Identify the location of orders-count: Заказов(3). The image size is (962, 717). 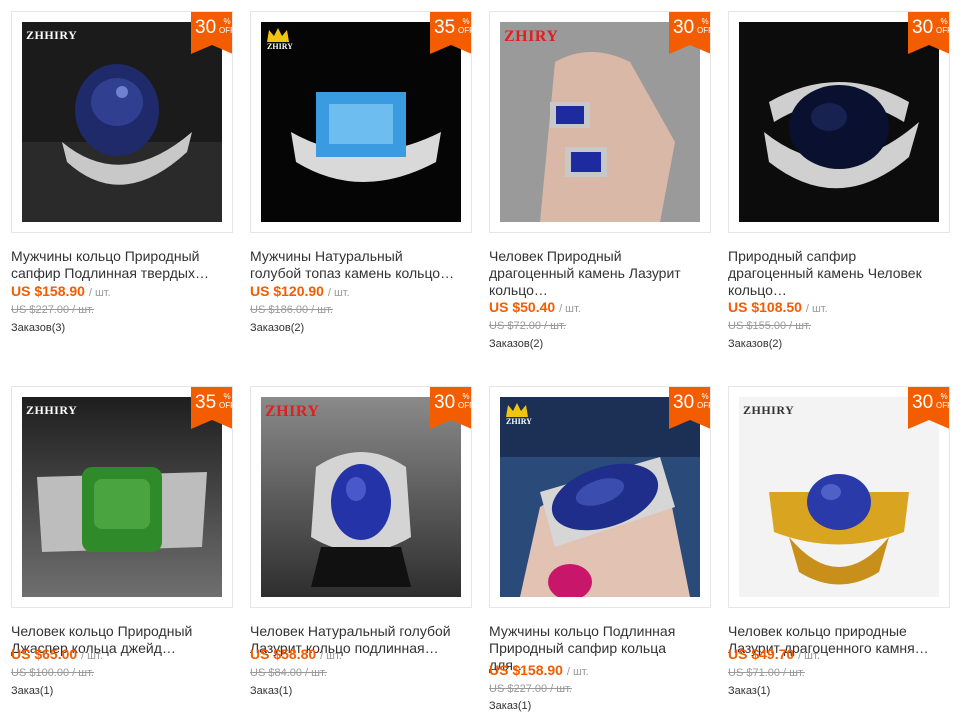
(38, 328).